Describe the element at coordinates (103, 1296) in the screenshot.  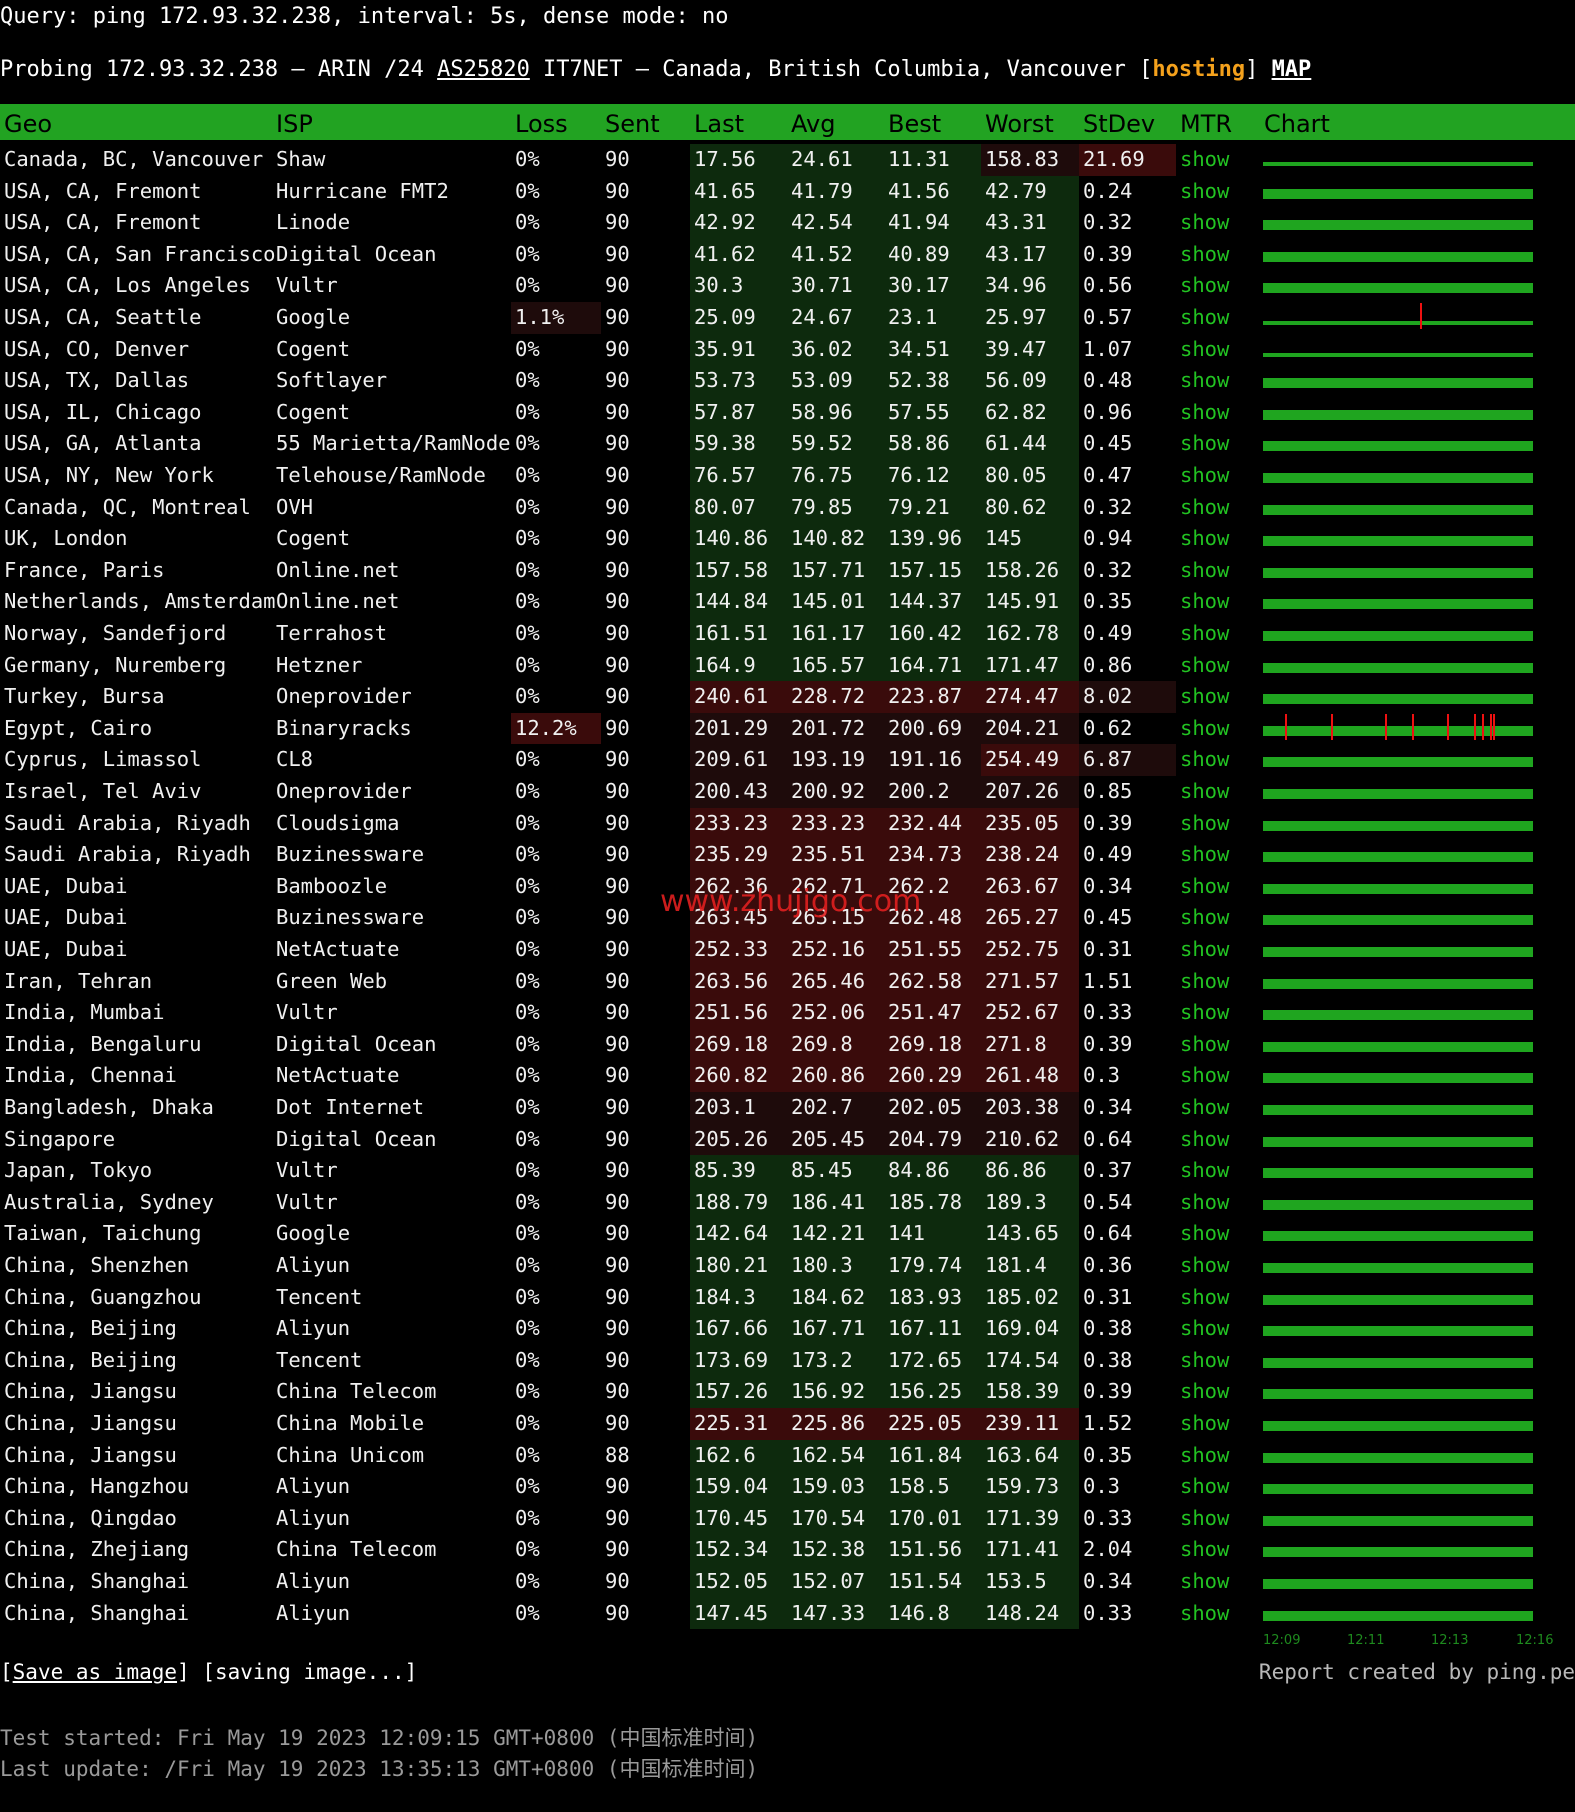
I see `geo-cell: China, Guangzhou` at that location.